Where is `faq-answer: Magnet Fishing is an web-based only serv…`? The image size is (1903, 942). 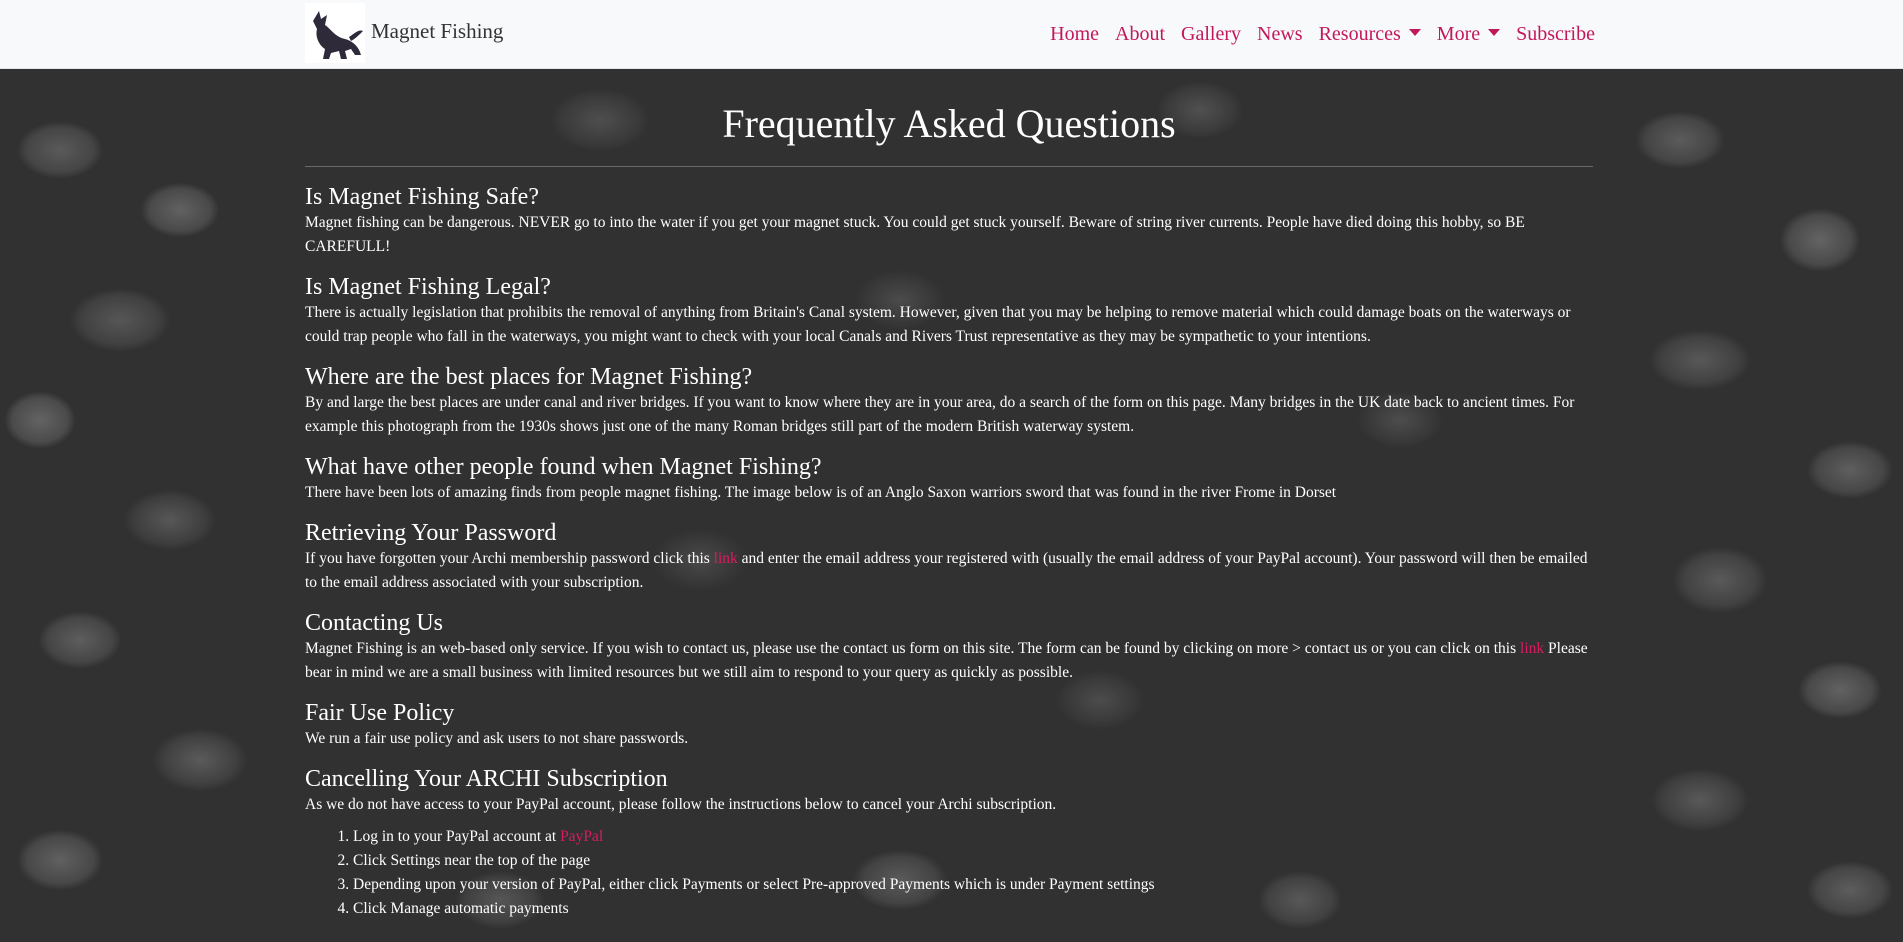
faq-answer: Magnet Fishing is an web-based only serv… is located at coordinates (949, 661).